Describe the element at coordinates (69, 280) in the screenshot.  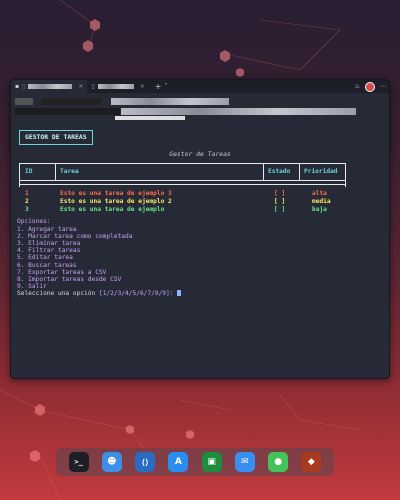
I see `menu-item: 8. Importar tareas desde CSV` at that location.